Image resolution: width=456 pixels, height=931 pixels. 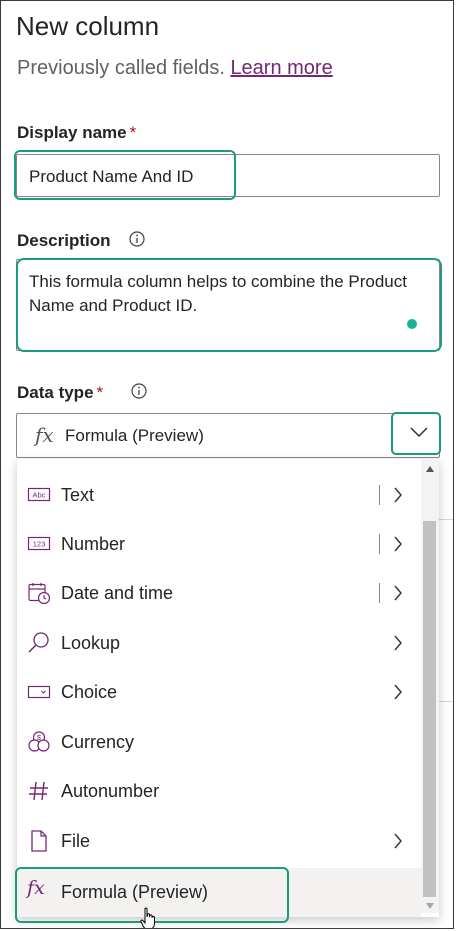 What do you see at coordinates (117, 593) in the screenshot?
I see `menu-item-label: Date and time` at bounding box center [117, 593].